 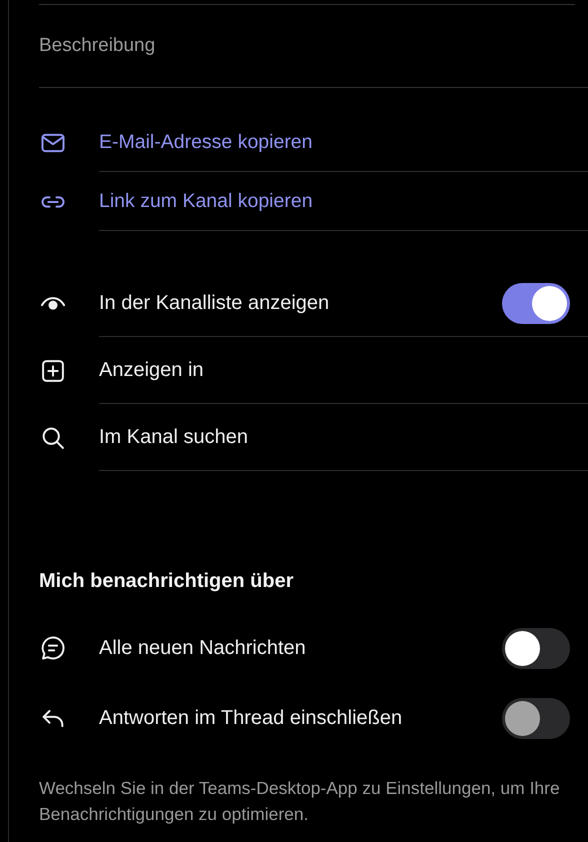 What do you see at coordinates (53, 648) in the screenshot?
I see `chat-bubble-icon` at bounding box center [53, 648].